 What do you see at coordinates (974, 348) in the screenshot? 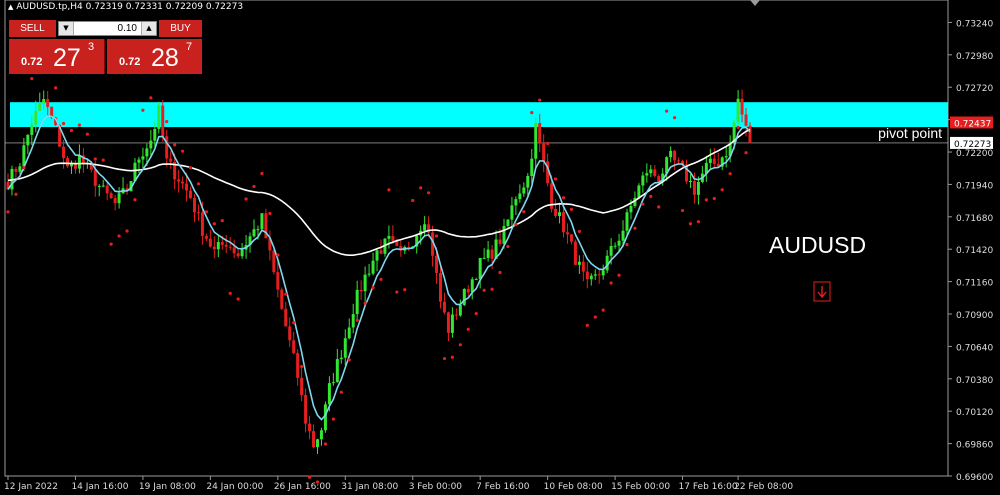
I see `y-tick-label: 0.70640` at bounding box center [974, 348].